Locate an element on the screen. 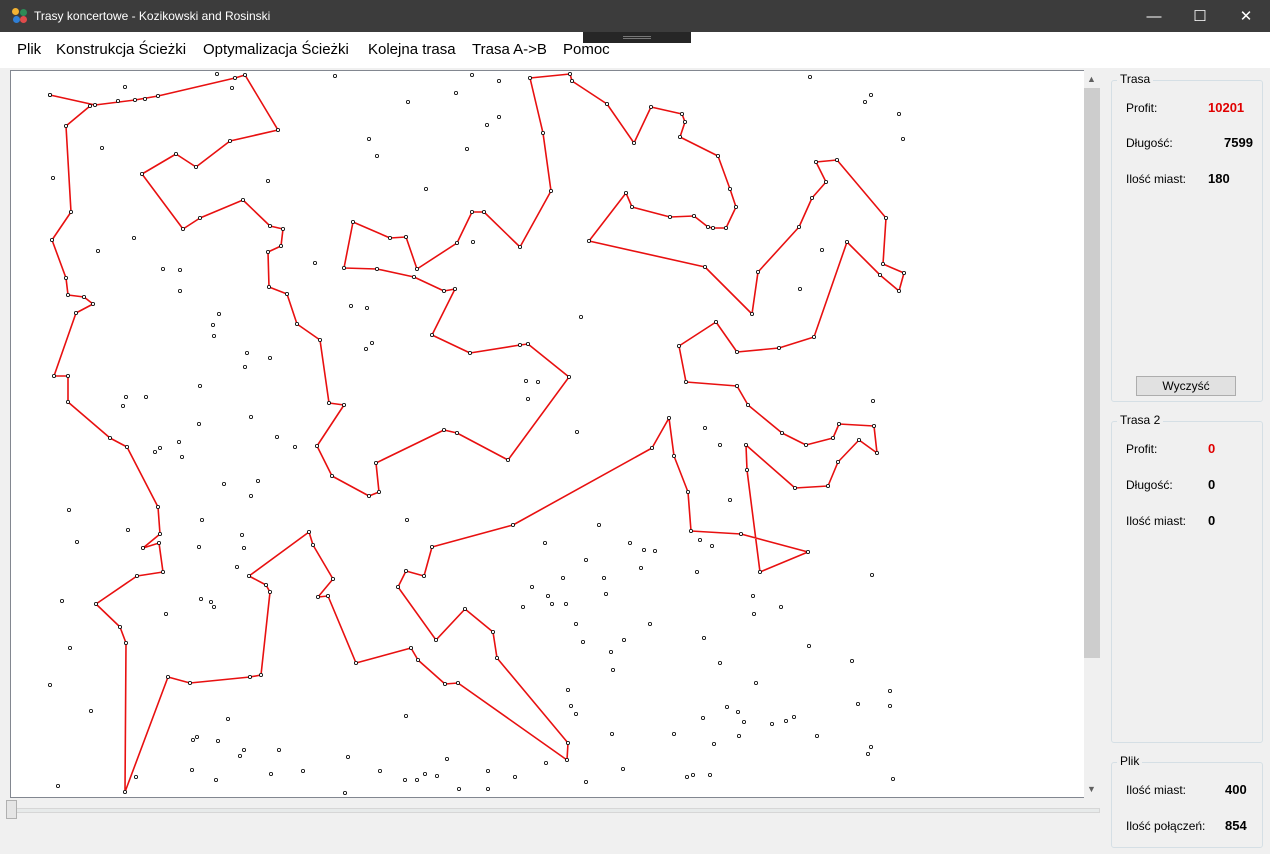  trasa-cities-label: Ilość miast: is located at coordinates (1156, 179).